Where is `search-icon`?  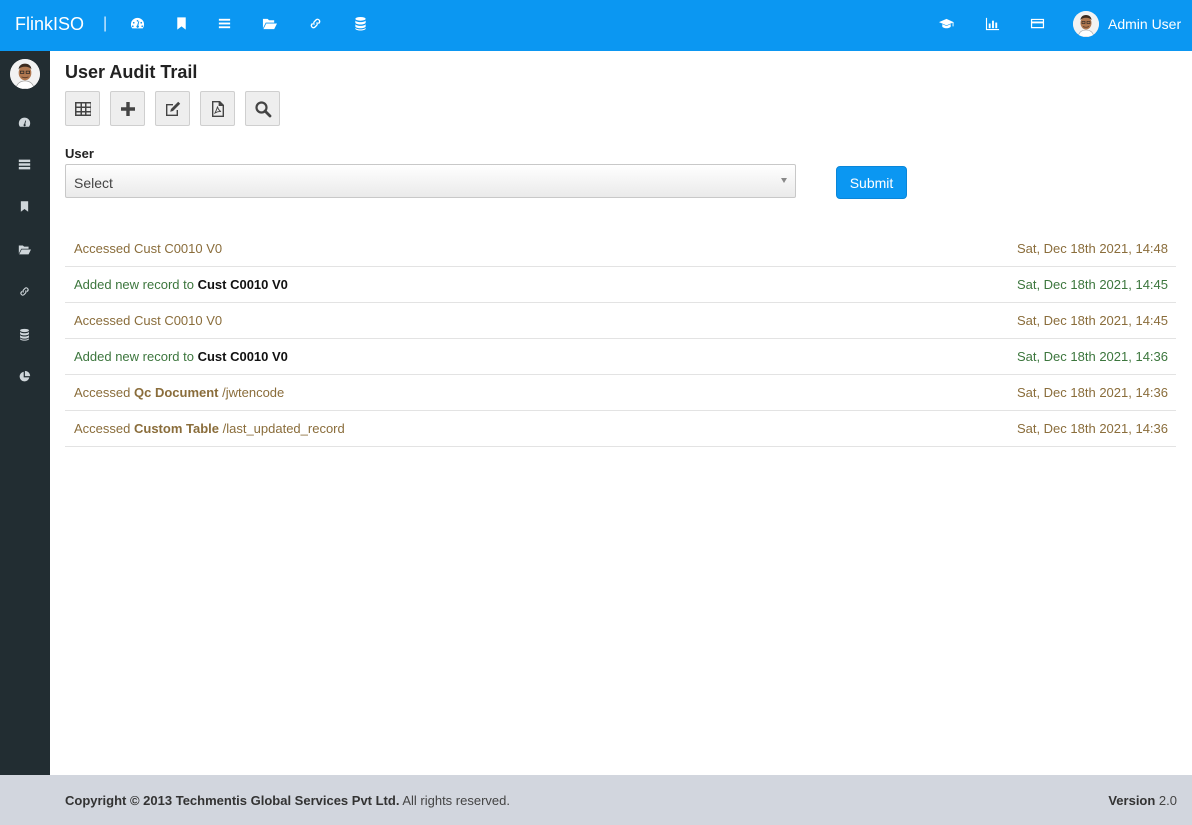
search-icon is located at coordinates (262, 108).